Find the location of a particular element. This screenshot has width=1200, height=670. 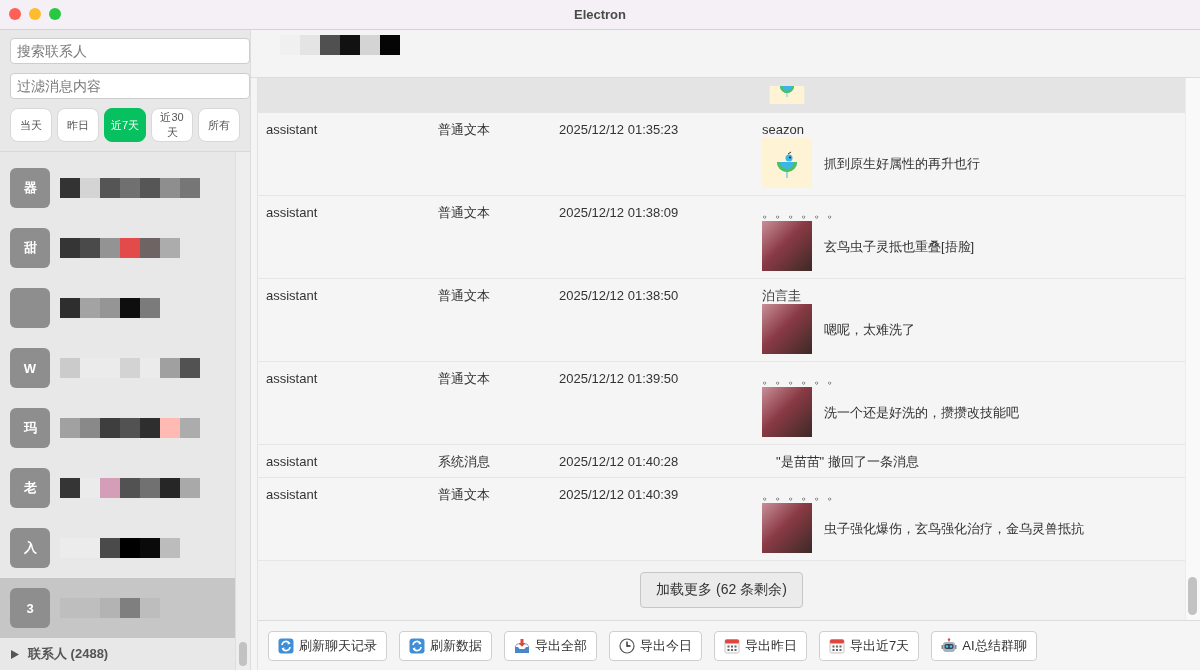

clock-icon is located at coordinates (627, 645).